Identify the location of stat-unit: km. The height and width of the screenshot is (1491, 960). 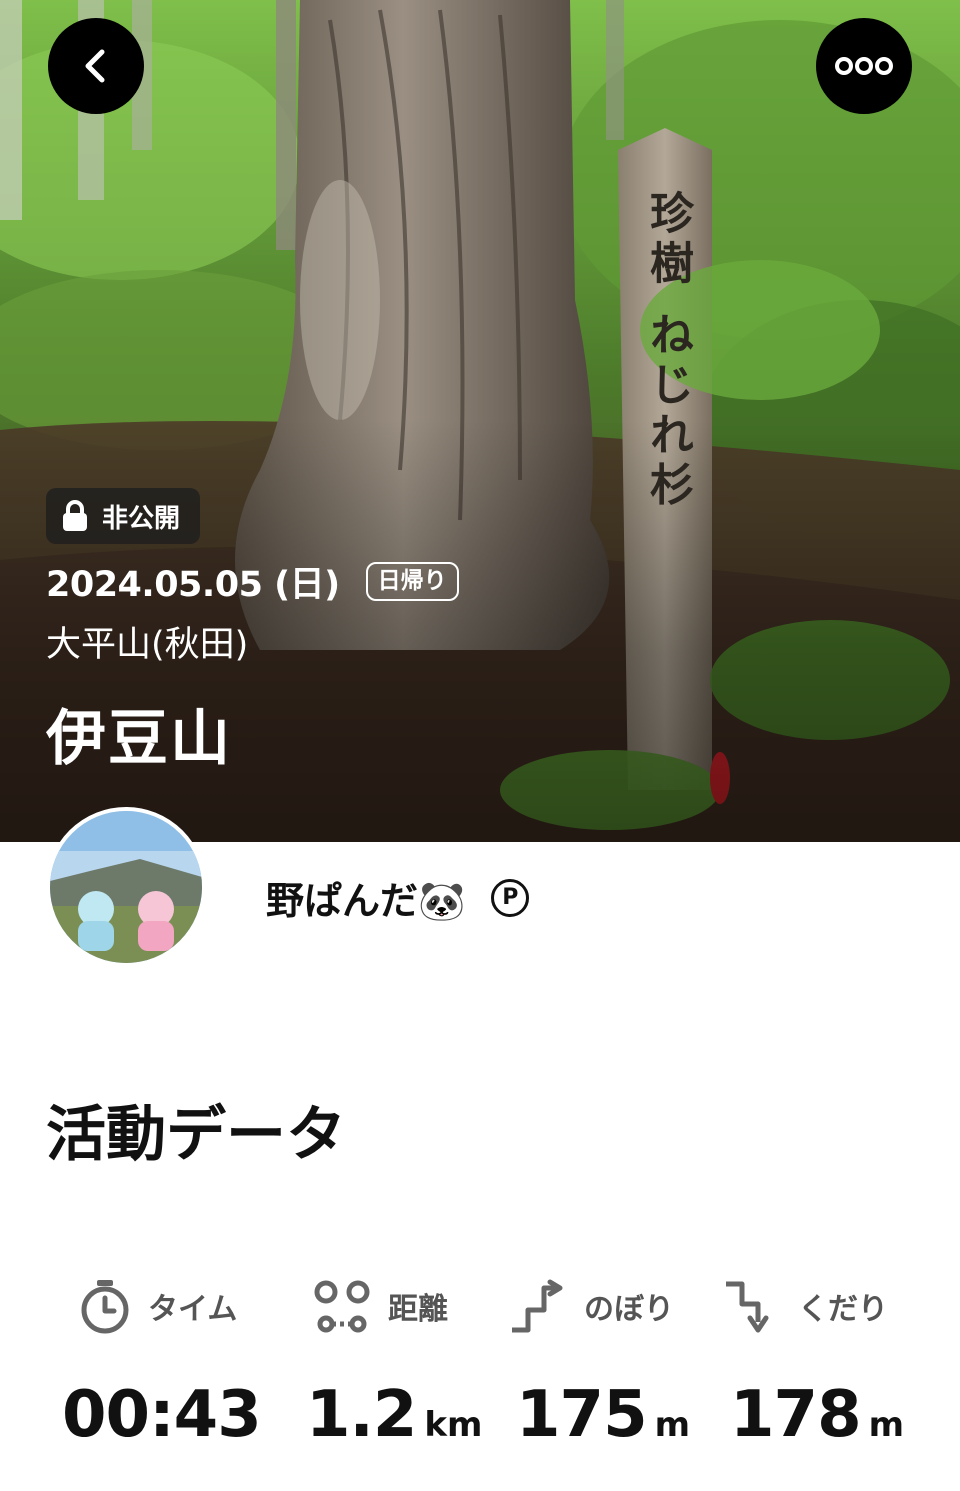
(453, 1425).